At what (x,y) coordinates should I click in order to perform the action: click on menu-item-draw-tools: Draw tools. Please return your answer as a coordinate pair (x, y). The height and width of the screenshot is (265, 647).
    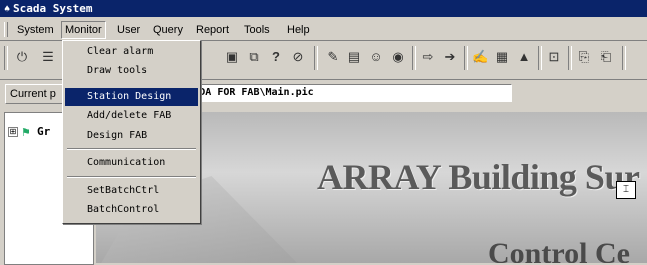
    Looking at the image, I should click on (131, 71).